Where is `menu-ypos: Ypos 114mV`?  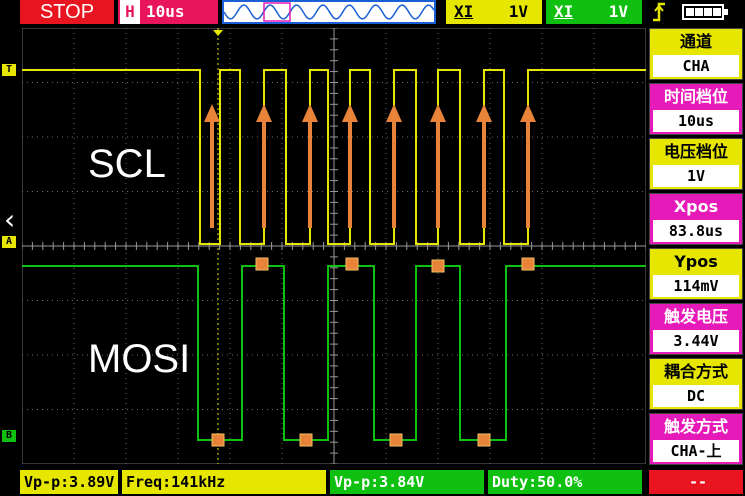 menu-ypos: Ypos 114mV is located at coordinates (696, 274).